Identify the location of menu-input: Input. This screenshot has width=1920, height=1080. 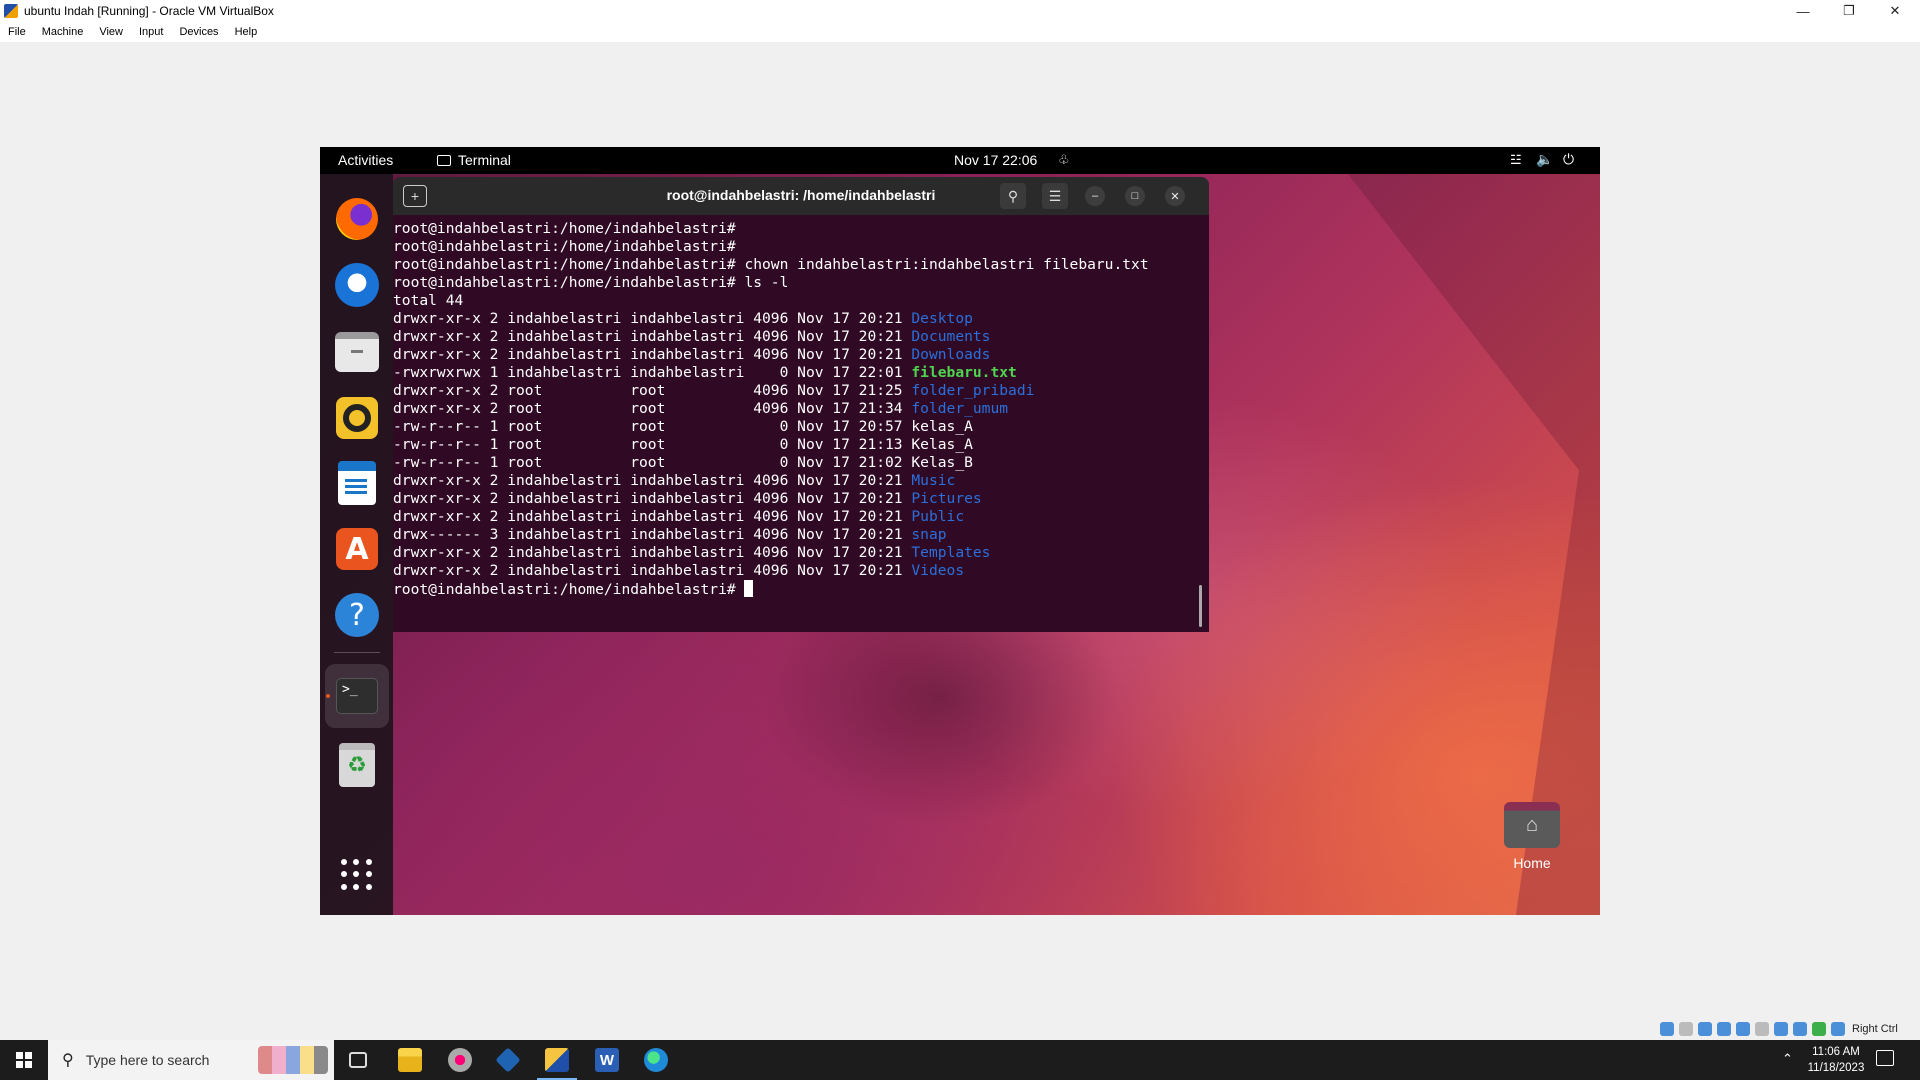
(151, 32).